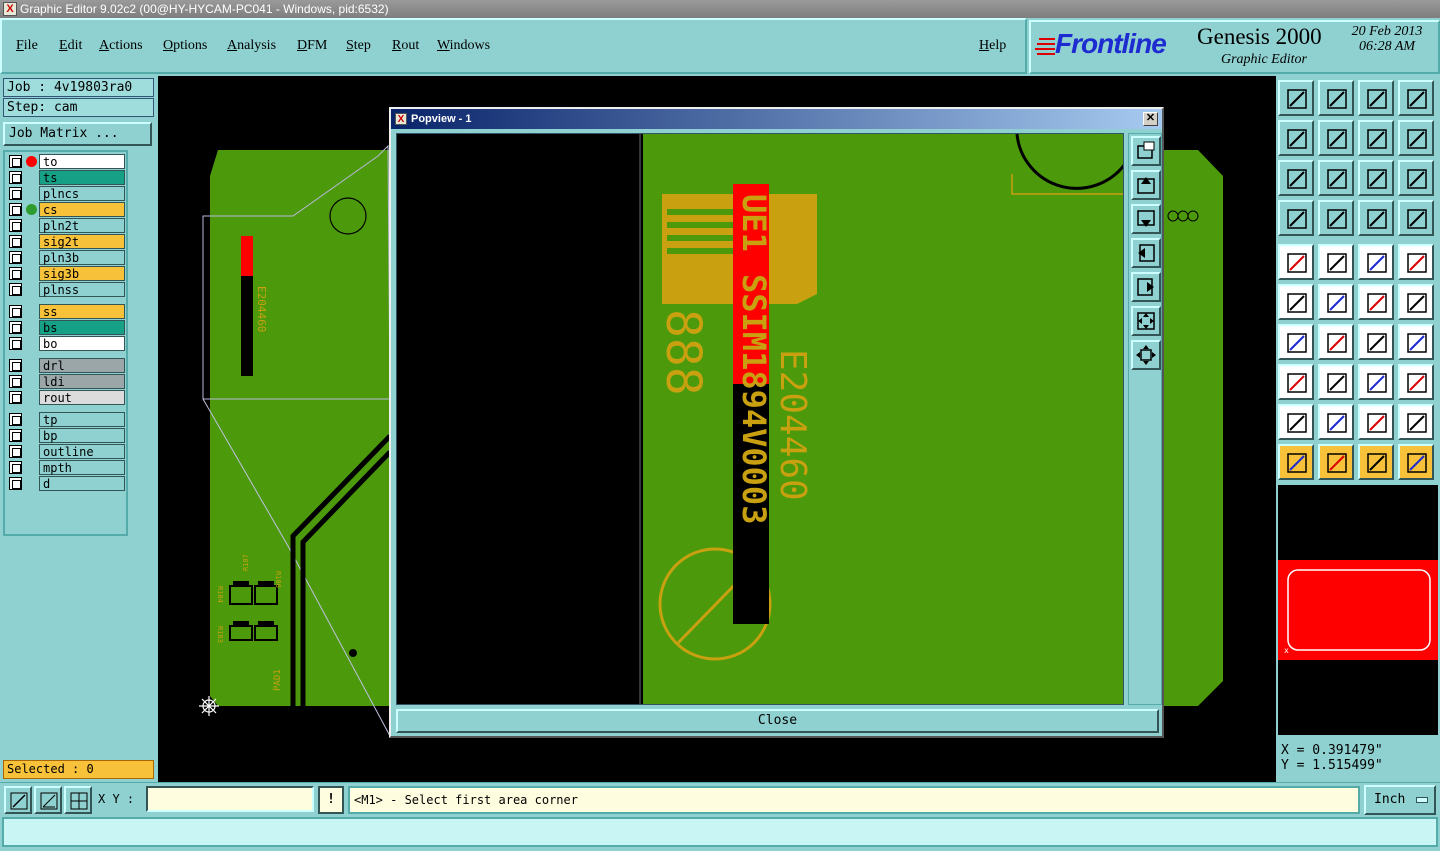 The image size is (1440, 851). I want to click on layer-row-pln3b: pln3b, so click(67, 257).